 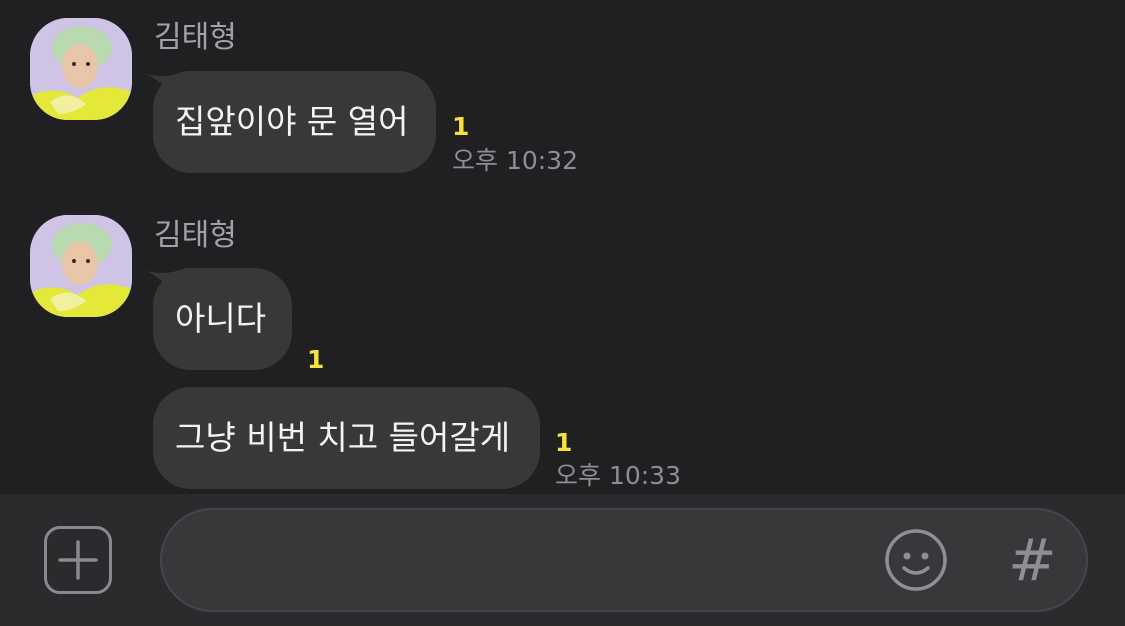 I want to click on message-time: 오후 10:33, so click(x=618, y=475).